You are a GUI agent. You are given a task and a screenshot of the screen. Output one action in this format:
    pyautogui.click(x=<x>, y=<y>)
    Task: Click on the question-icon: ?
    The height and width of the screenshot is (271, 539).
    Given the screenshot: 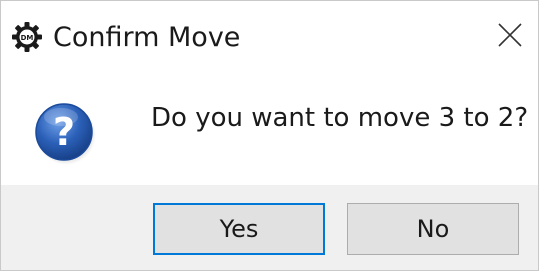 What is the action you would take?
    pyautogui.click(x=64, y=132)
    